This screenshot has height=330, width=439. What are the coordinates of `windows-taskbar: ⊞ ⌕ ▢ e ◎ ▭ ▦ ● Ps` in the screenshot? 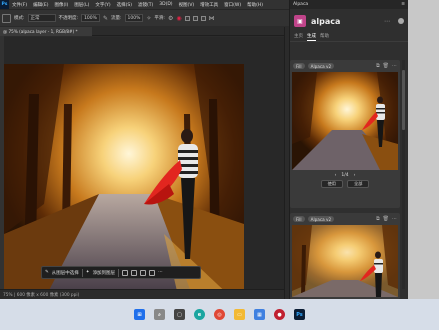 It's located at (219, 314).